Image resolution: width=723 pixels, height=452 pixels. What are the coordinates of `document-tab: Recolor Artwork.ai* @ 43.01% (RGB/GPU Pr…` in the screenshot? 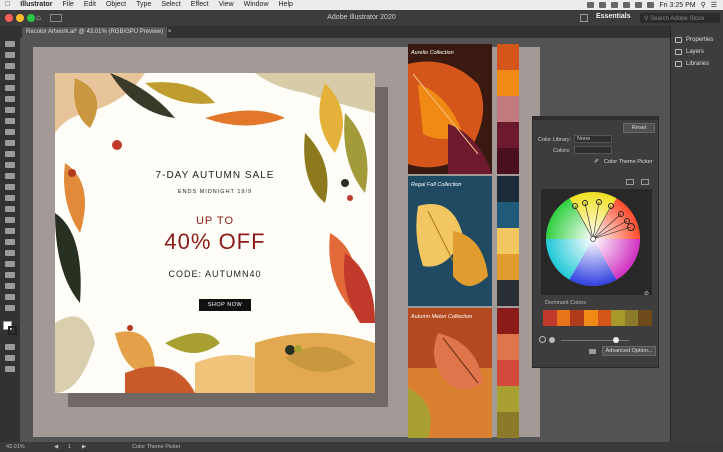 It's located at (96, 32).